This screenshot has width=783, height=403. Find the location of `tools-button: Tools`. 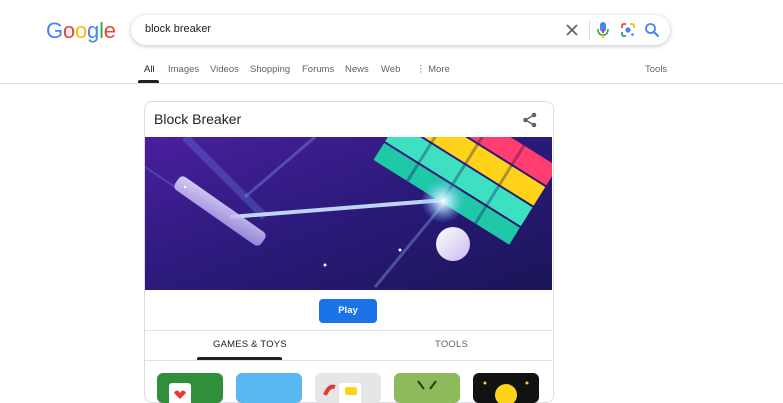

tools-button: Tools is located at coordinates (656, 69).